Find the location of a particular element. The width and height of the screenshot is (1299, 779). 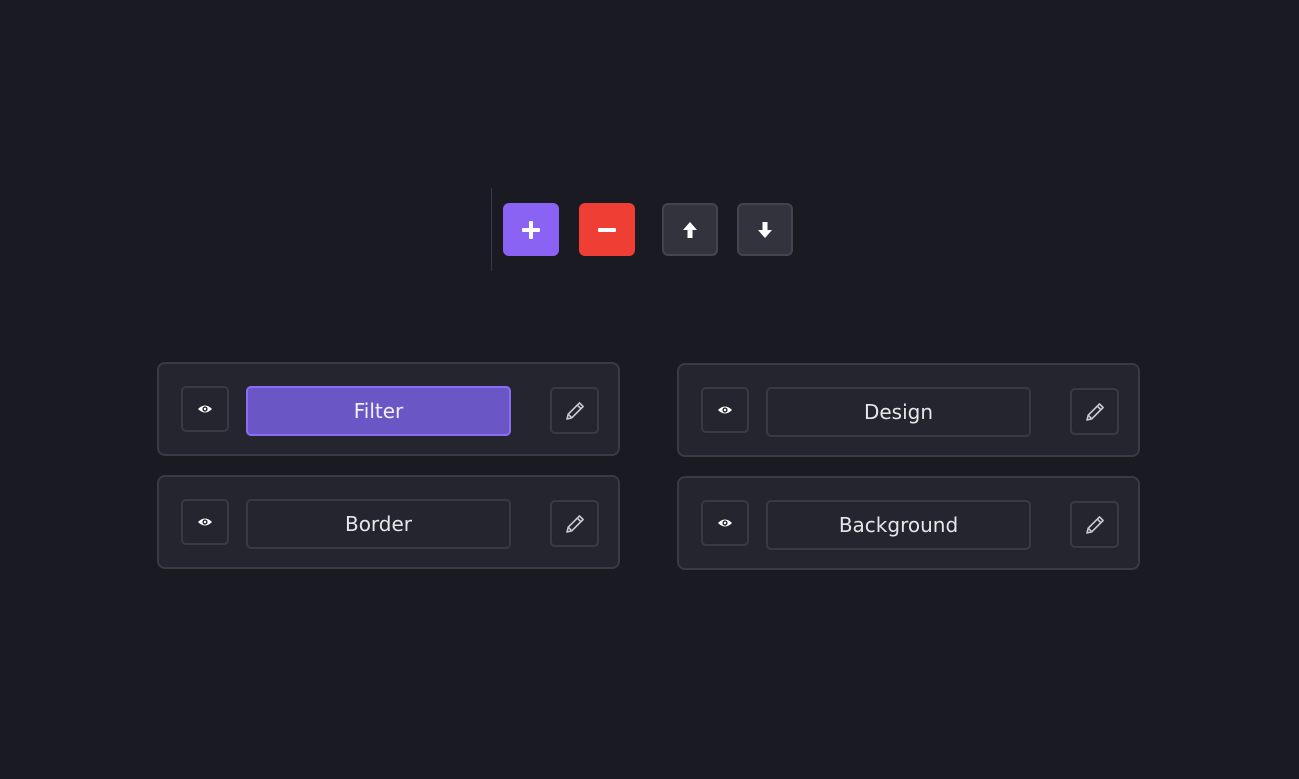

arrow-down-icon is located at coordinates (765, 229).